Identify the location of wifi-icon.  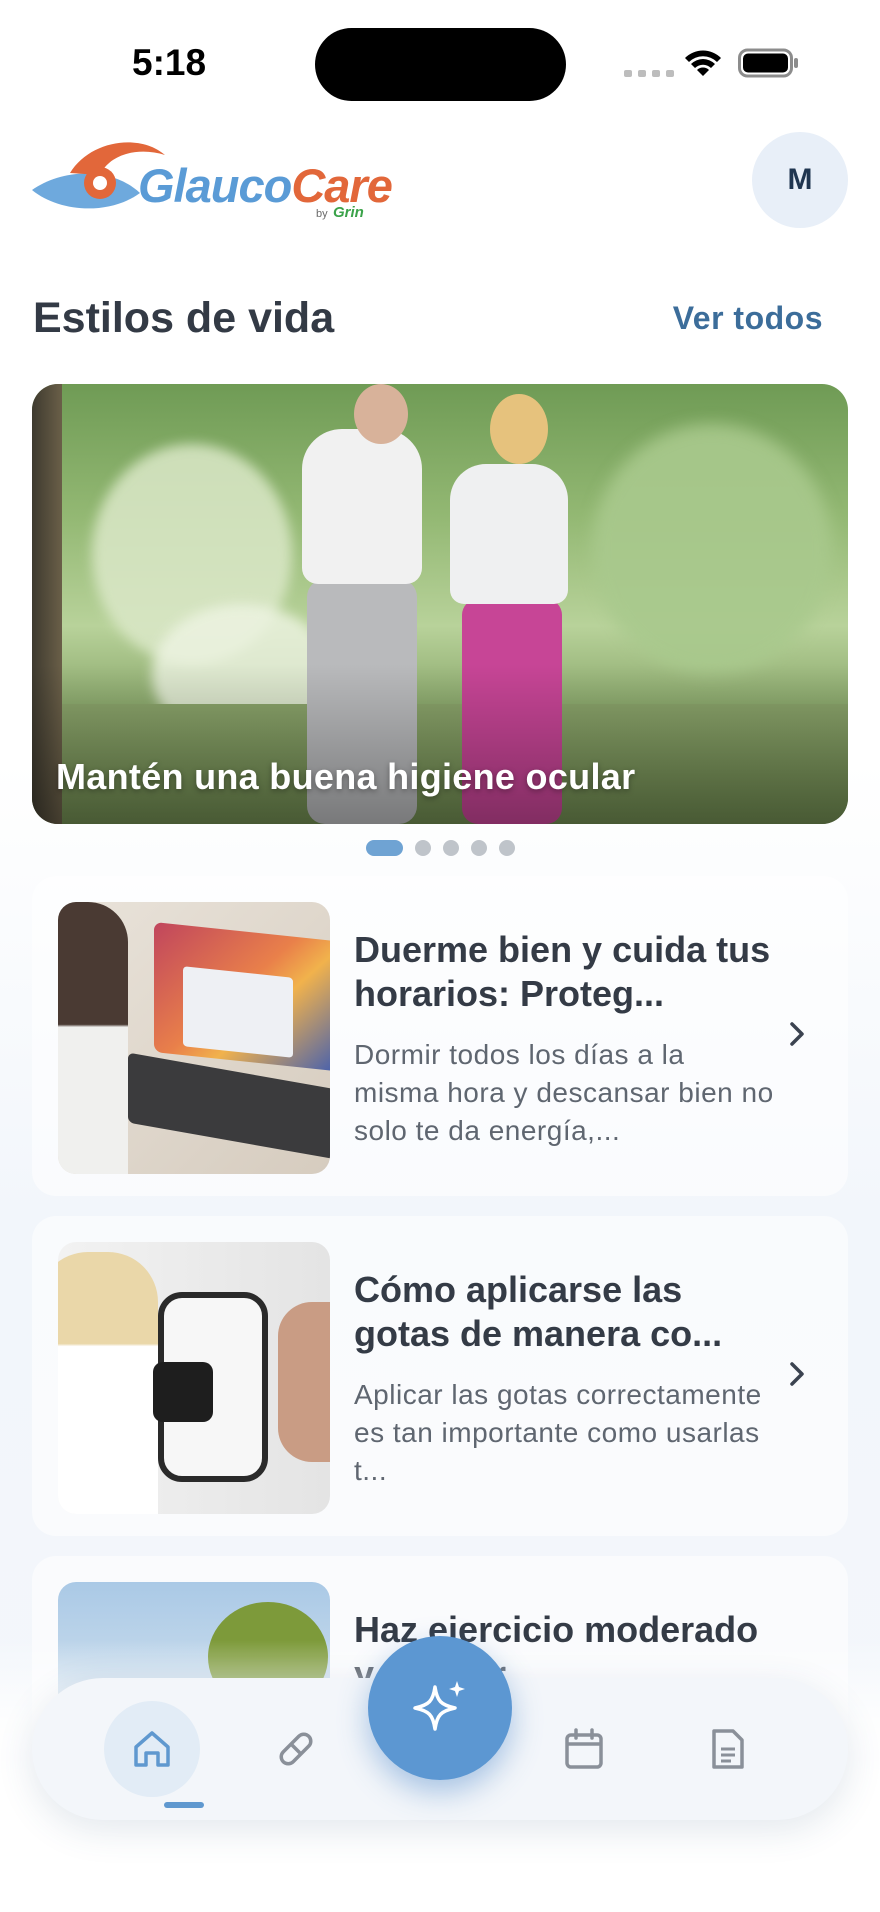
(703, 63).